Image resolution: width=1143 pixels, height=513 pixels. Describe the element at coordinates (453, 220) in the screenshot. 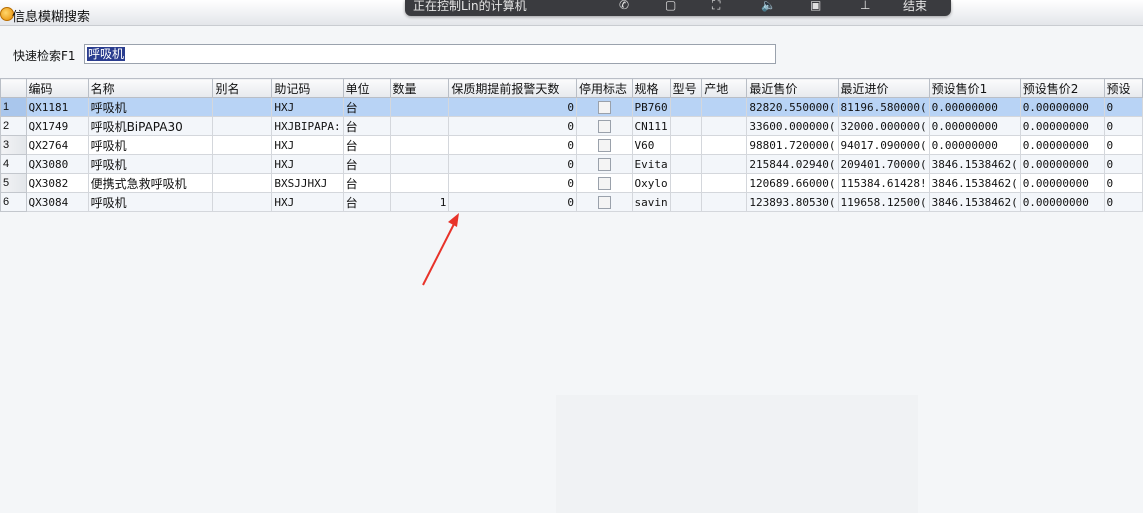

I see `annotation-arrow-head` at that location.